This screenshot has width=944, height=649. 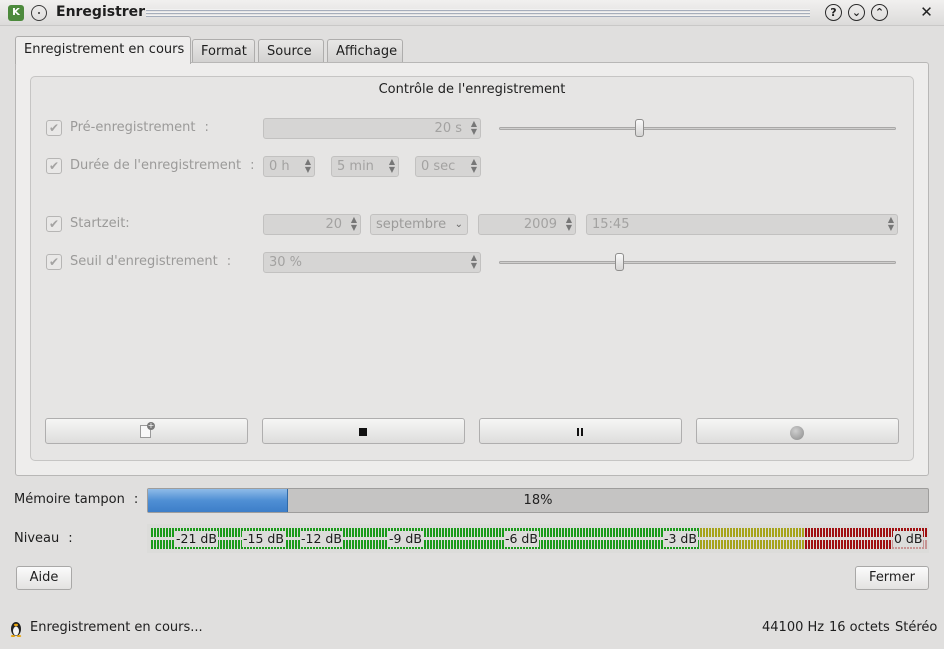 What do you see at coordinates (892, 578) in the screenshot?
I see `close-button: Fermer` at bounding box center [892, 578].